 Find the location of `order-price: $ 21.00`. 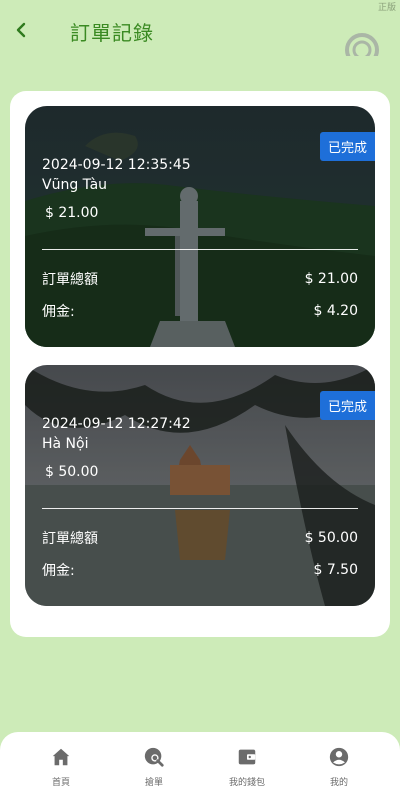

order-price: $ 21.00 is located at coordinates (72, 213).